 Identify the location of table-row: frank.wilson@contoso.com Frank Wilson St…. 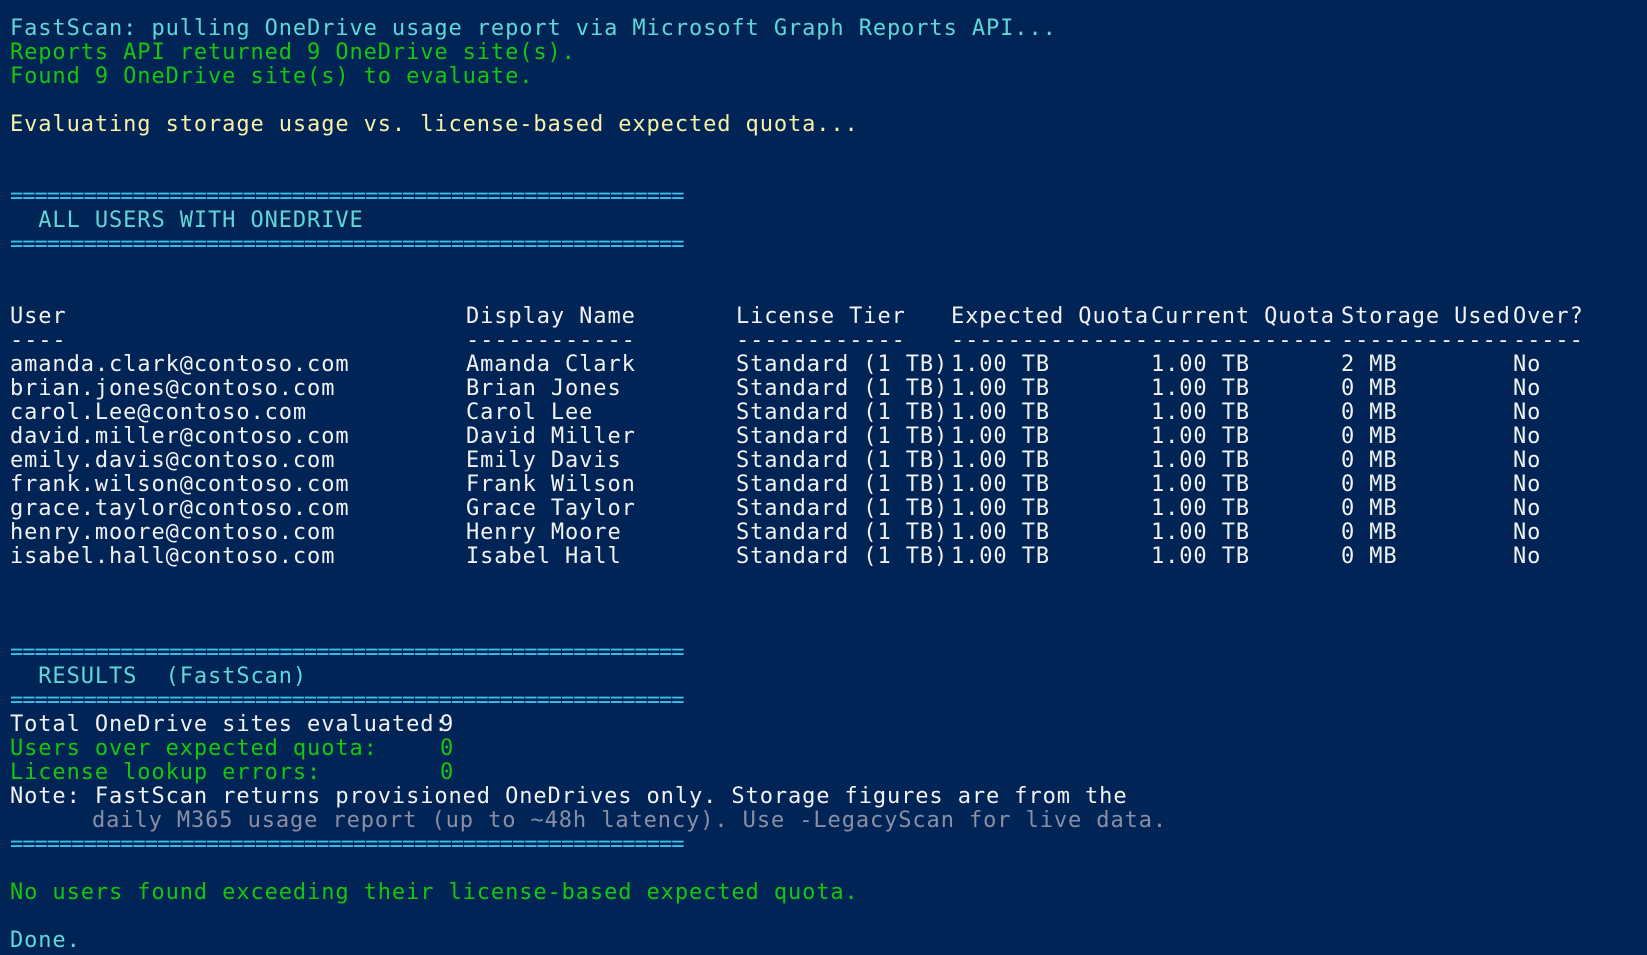
(821, 485).